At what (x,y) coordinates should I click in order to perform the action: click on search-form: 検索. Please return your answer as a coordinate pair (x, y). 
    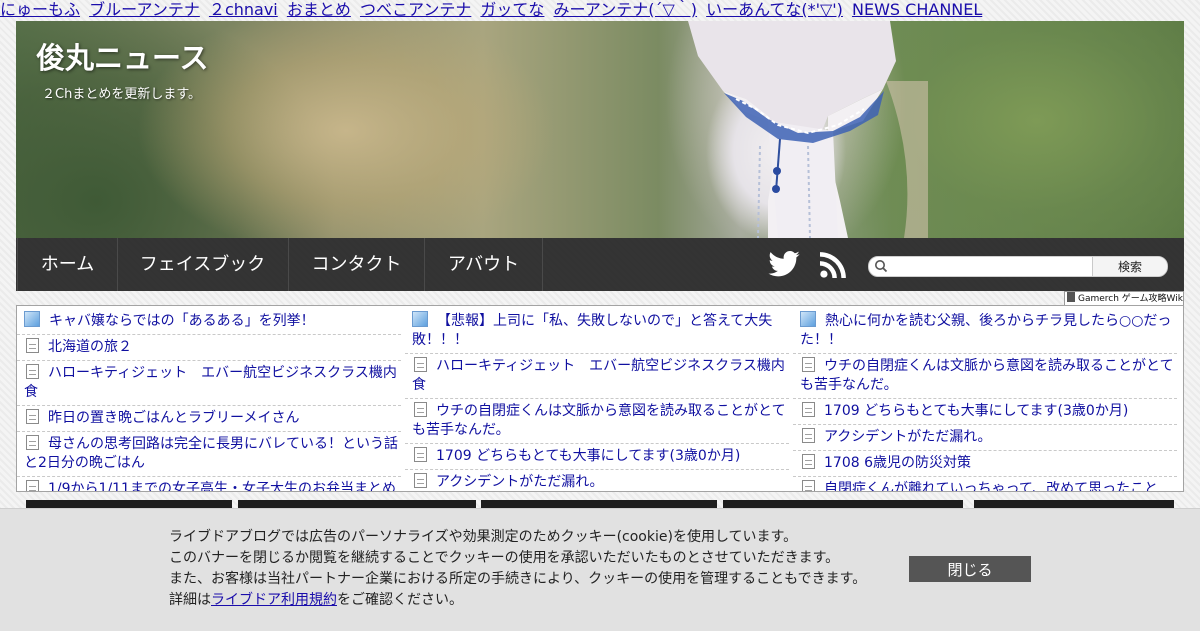
    Looking at the image, I should click on (1018, 266).